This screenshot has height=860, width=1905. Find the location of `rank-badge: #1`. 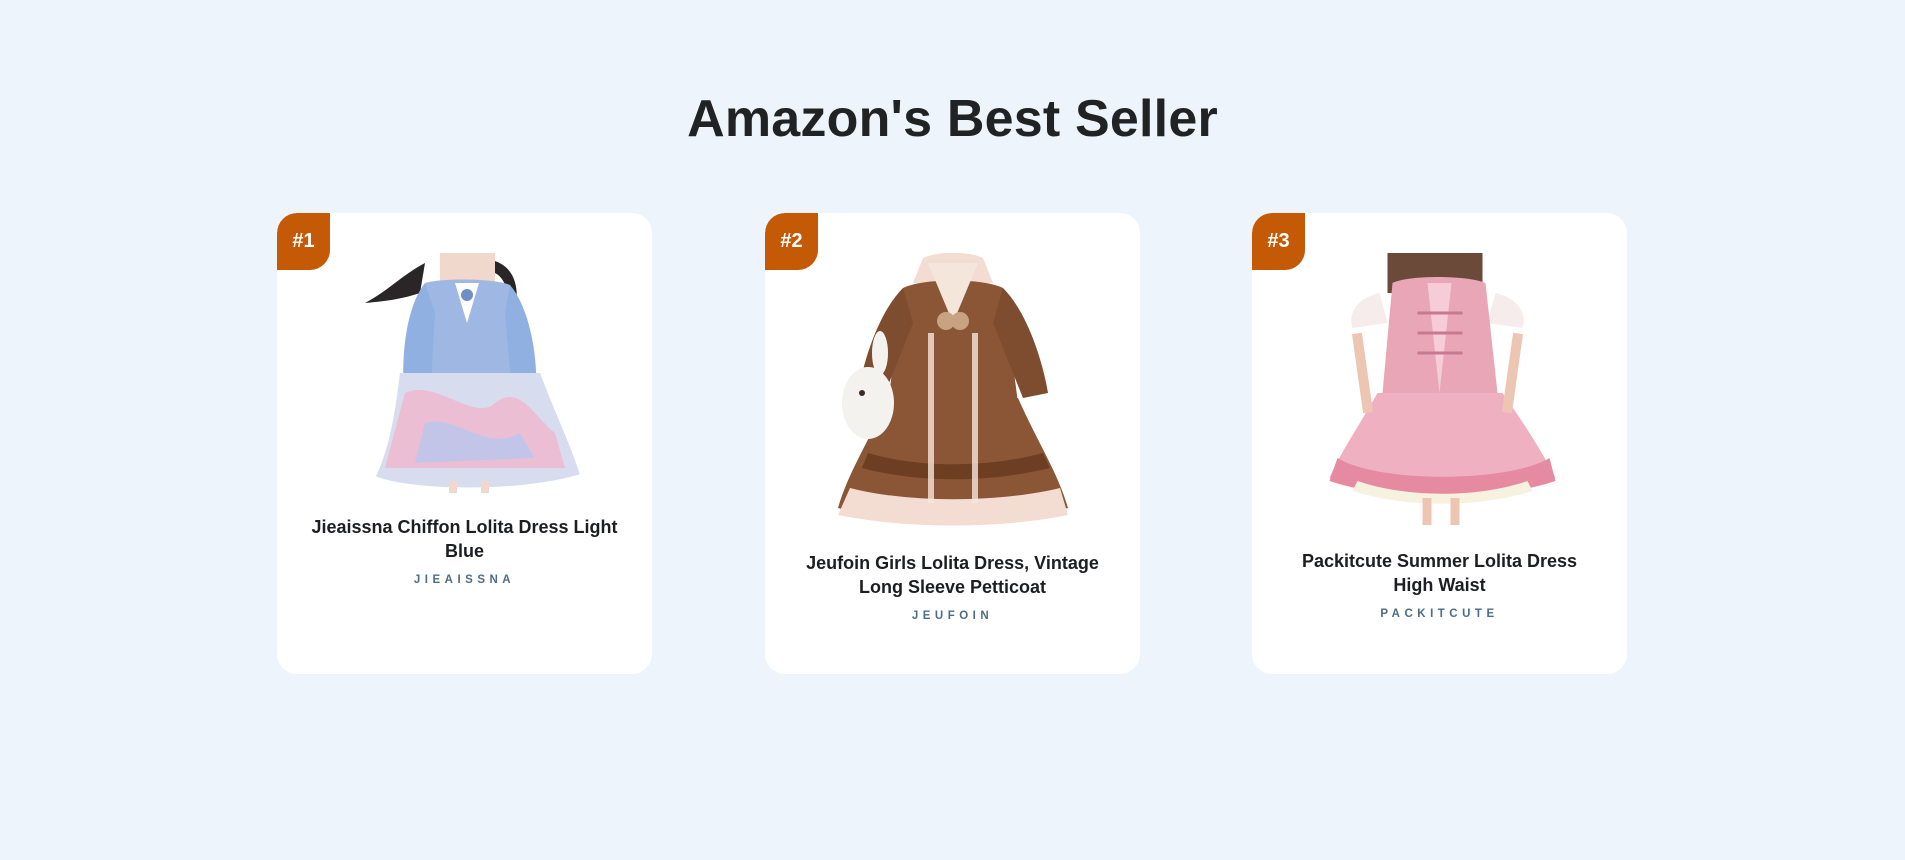

rank-badge: #1 is located at coordinates (303, 241).